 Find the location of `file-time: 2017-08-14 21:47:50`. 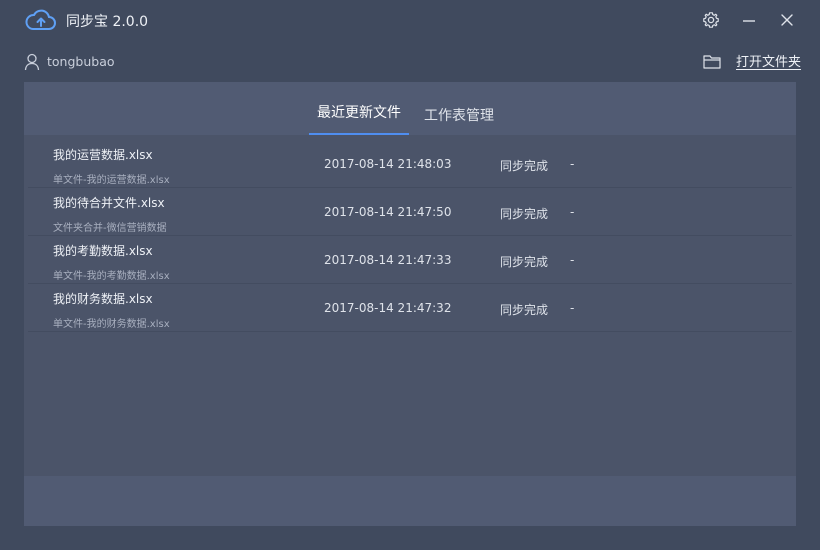

file-time: 2017-08-14 21:47:50 is located at coordinates (388, 212).